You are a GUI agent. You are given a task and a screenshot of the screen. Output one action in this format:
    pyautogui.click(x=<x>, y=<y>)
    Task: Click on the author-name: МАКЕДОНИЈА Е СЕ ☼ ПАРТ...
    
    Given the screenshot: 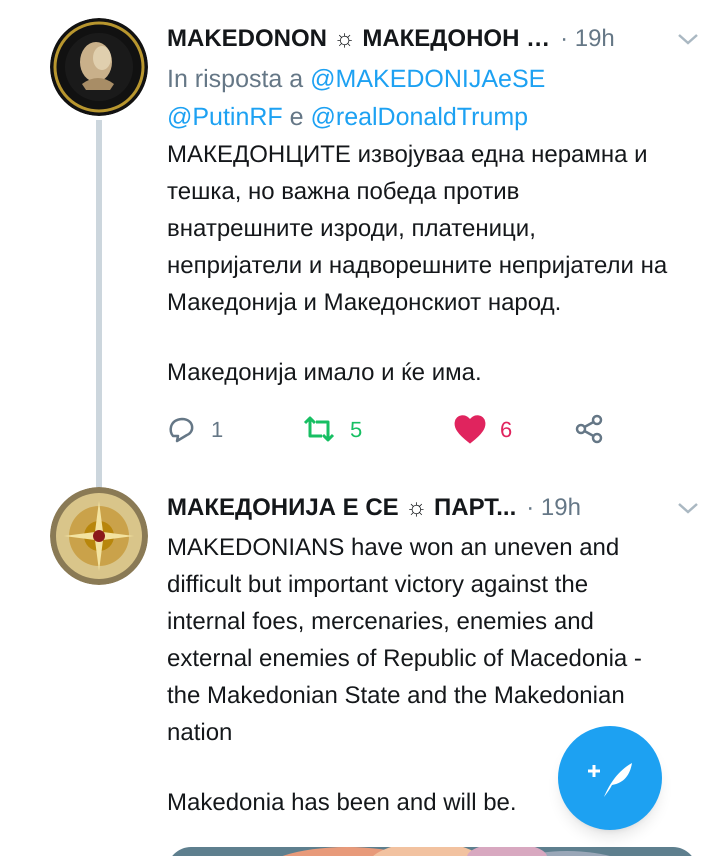 What is the action you would take?
    pyautogui.click(x=341, y=508)
    